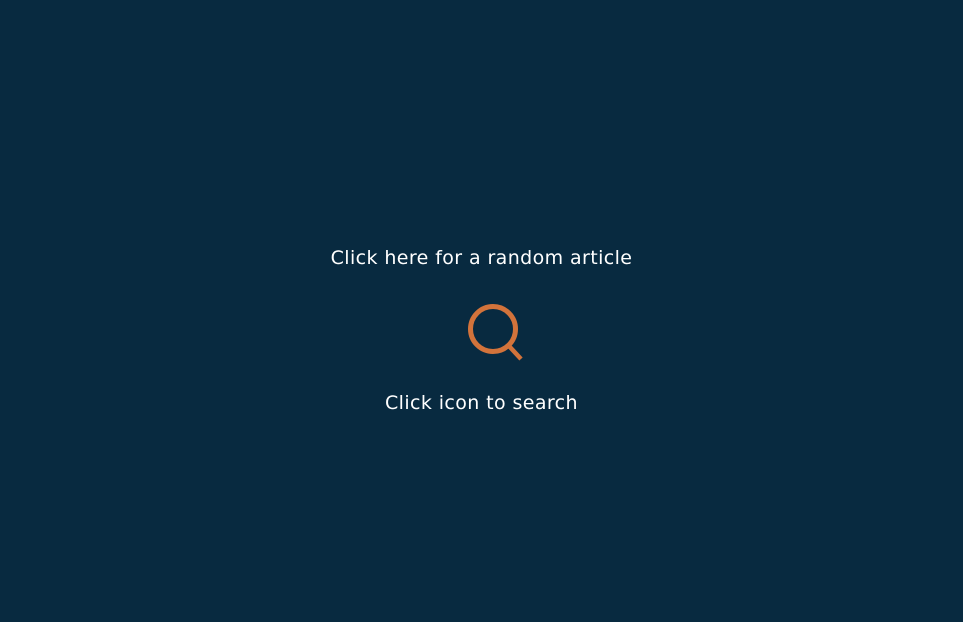 The image size is (963, 622). I want to click on search-icon, so click(496, 334).